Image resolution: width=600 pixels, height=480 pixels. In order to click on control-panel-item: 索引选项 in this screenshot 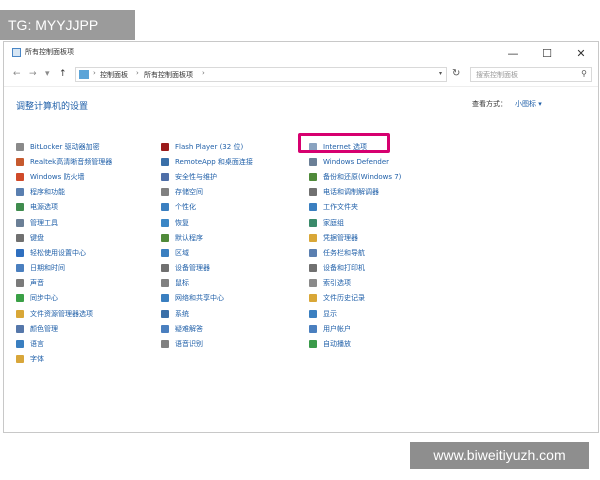, I will do `click(355, 283)`.